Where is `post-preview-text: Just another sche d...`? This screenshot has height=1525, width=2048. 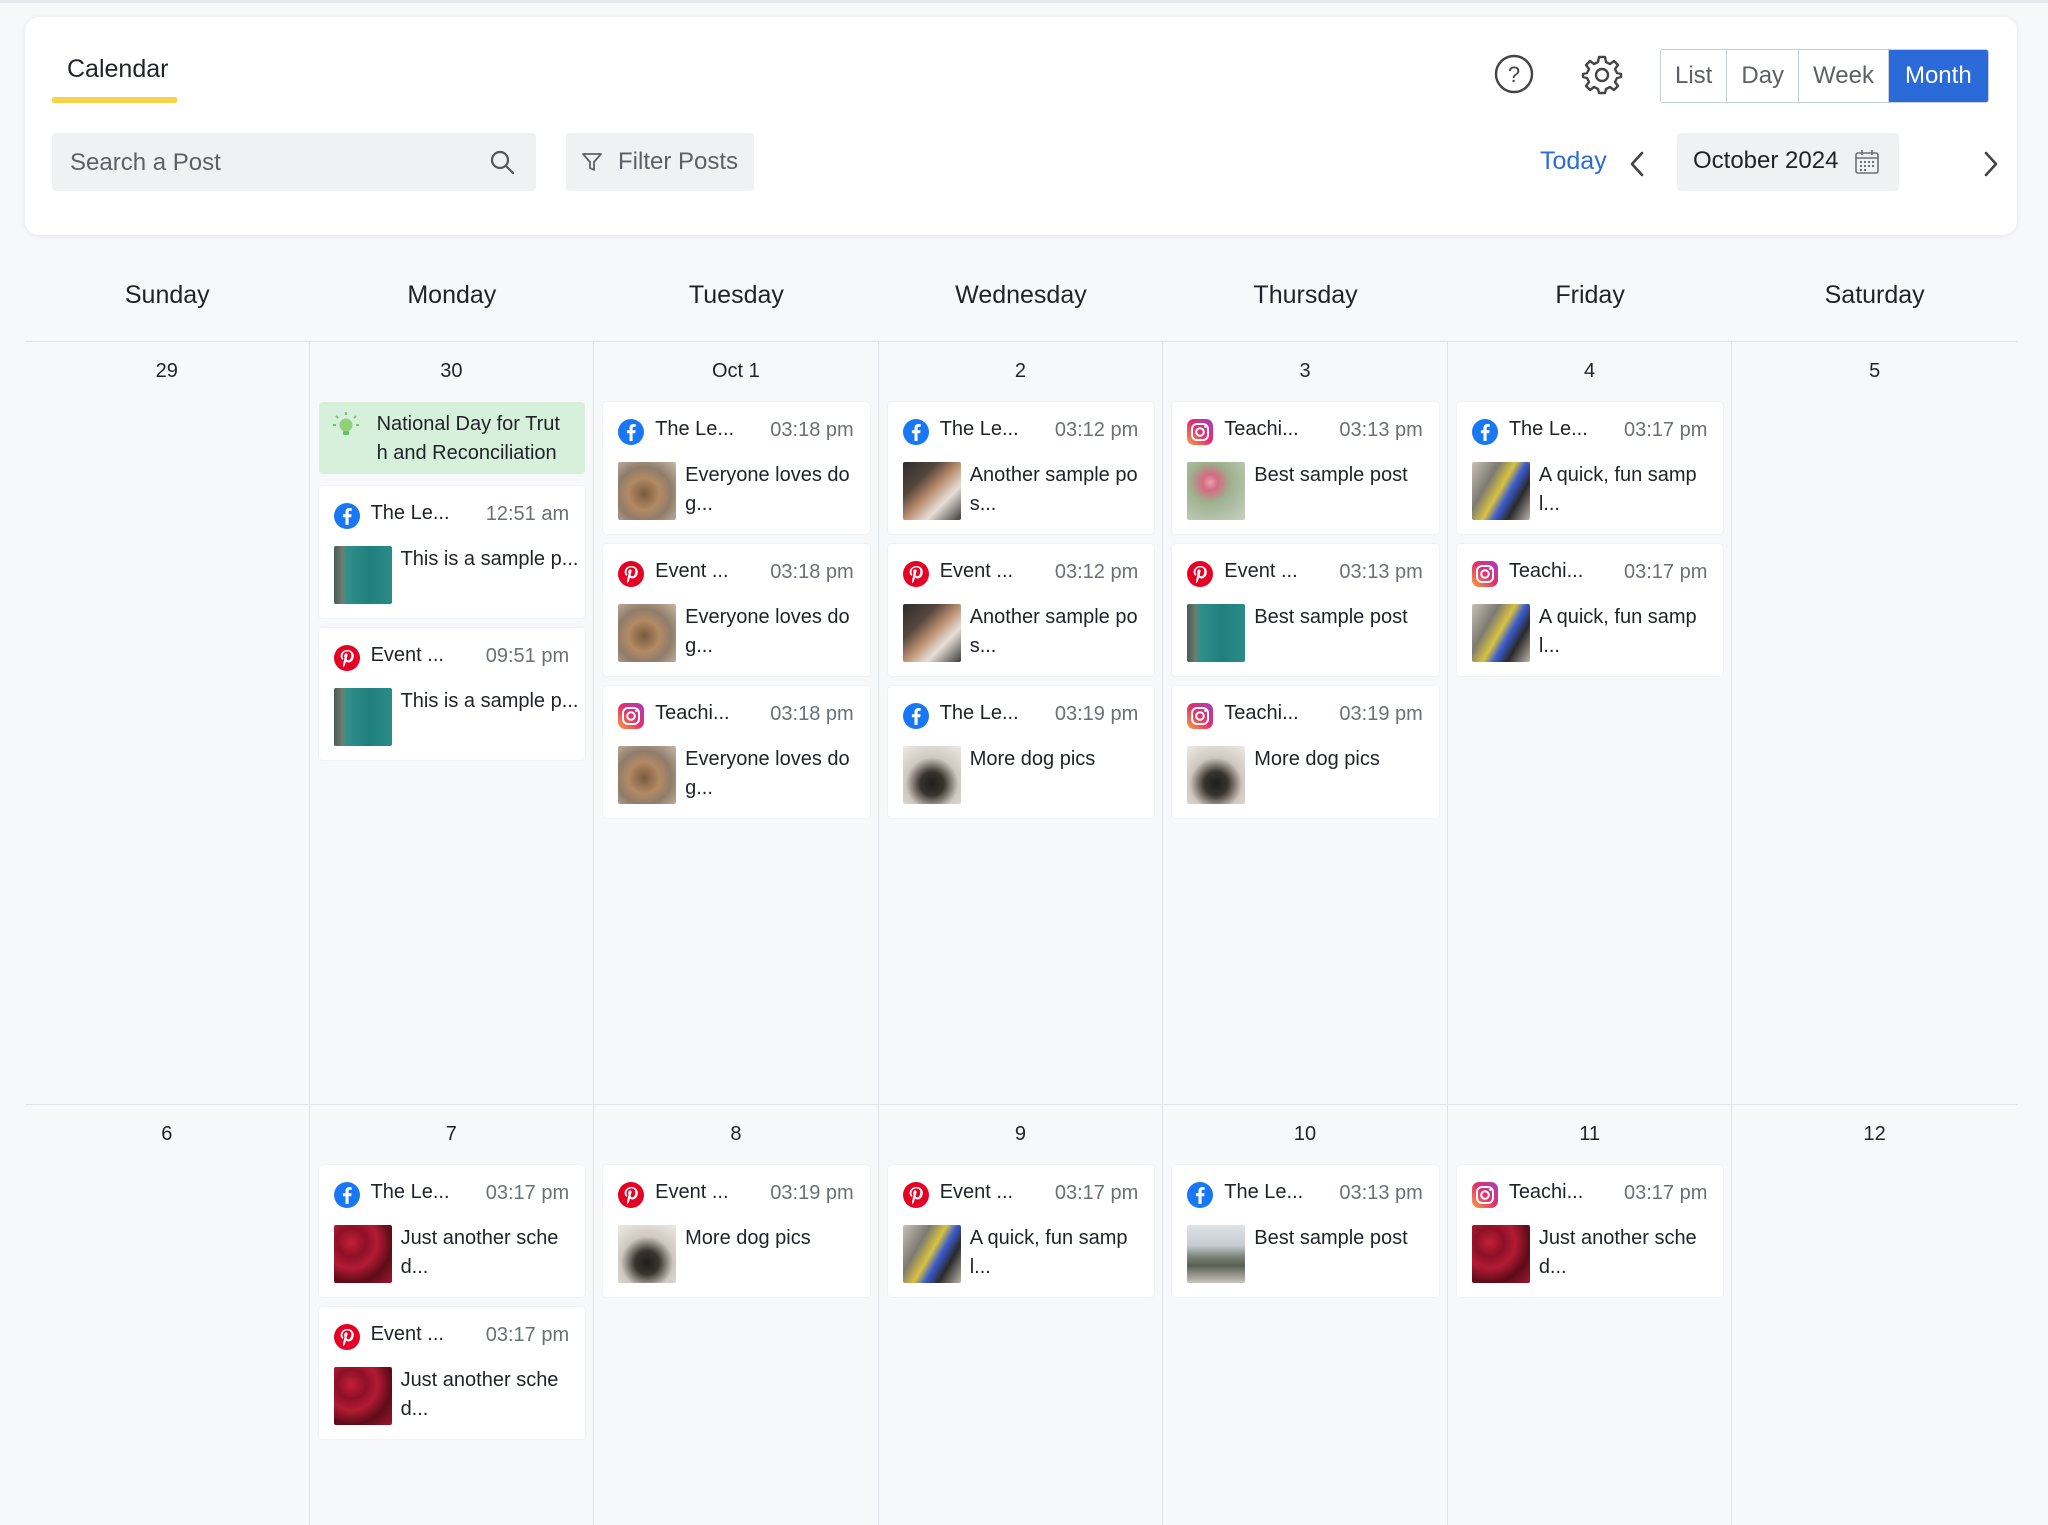 post-preview-text: Just another sche d... is located at coordinates (479, 1394).